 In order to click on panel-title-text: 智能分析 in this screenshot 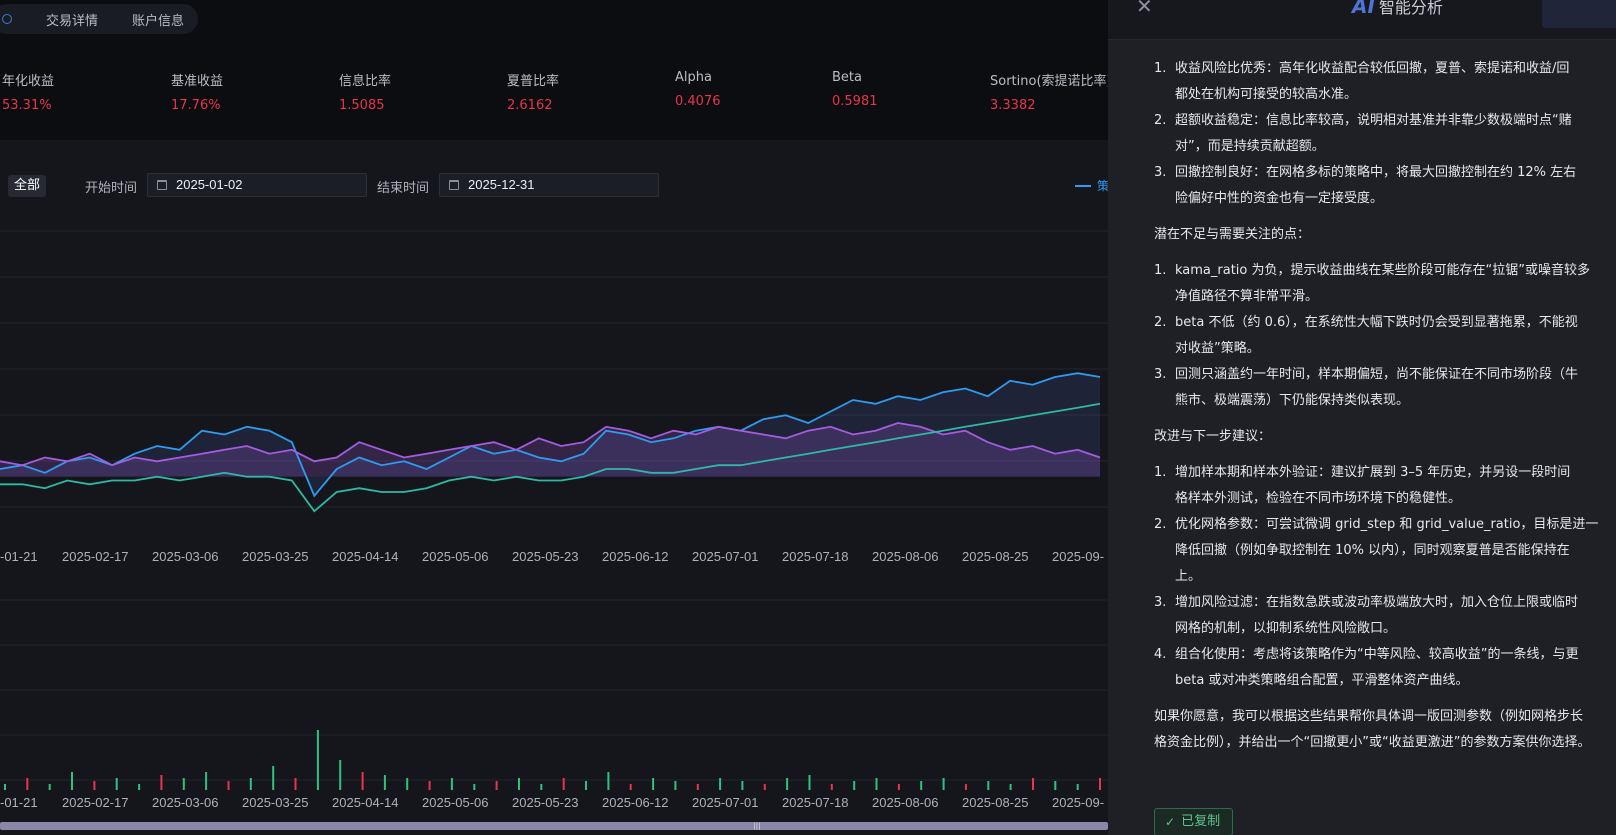, I will do `click(1410, 8)`.